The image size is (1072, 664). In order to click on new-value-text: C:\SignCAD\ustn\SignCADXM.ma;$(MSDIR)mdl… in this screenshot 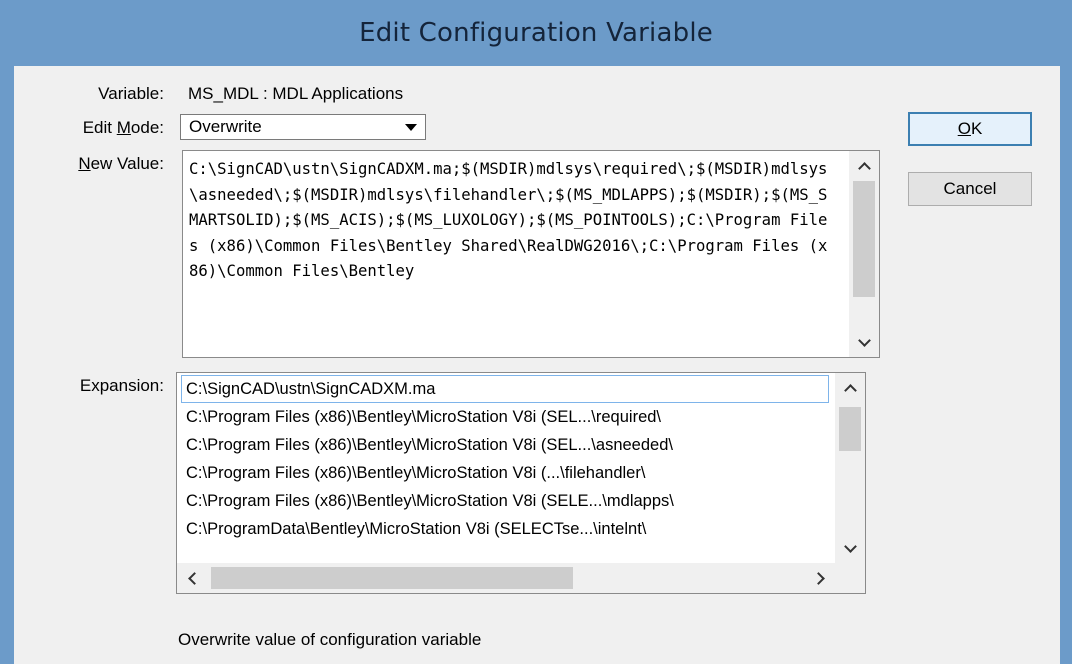, I will do `click(512, 221)`.